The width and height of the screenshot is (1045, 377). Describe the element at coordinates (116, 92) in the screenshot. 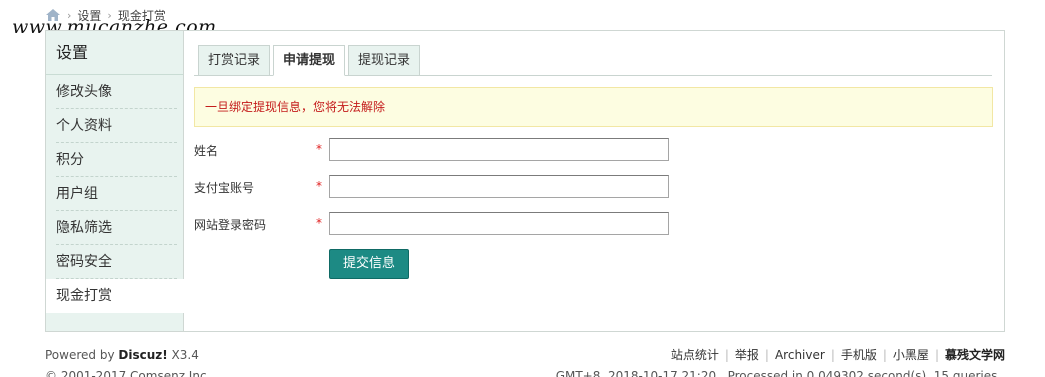

I see `sidebar-item-avatar: 修改头像` at that location.